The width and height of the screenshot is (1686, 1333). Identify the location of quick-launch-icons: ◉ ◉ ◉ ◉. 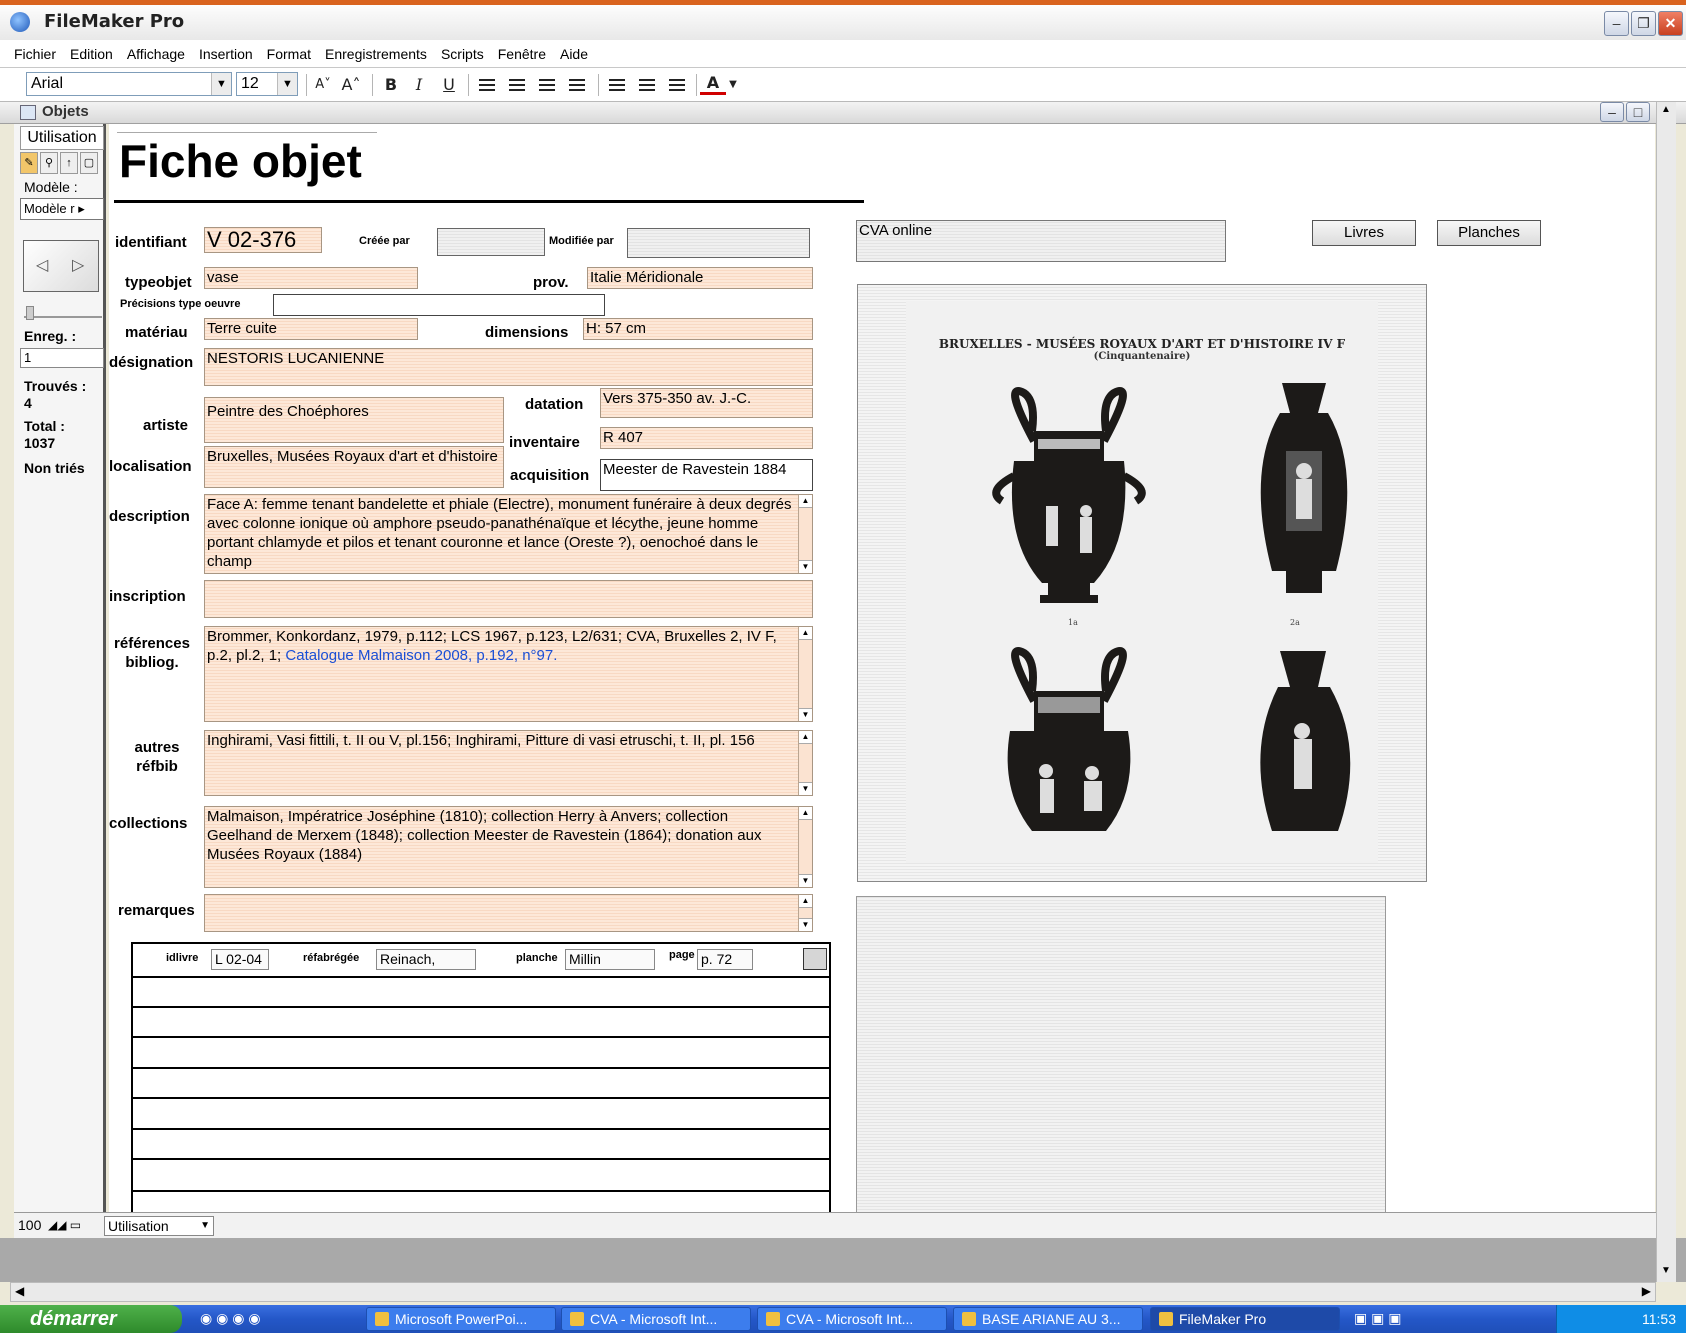
(230, 1318).